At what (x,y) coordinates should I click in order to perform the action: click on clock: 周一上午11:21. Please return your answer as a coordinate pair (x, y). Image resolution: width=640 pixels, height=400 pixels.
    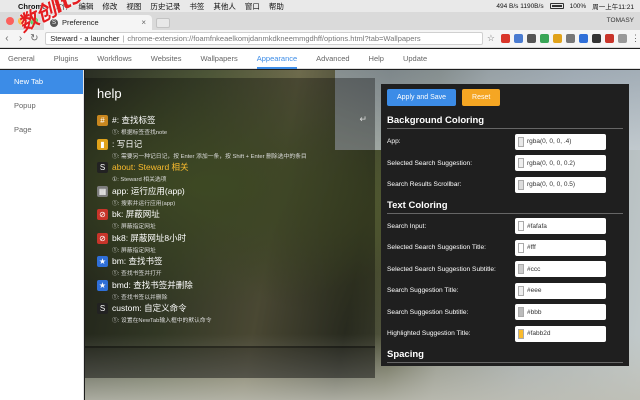
    Looking at the image, I should click on (613, 6).